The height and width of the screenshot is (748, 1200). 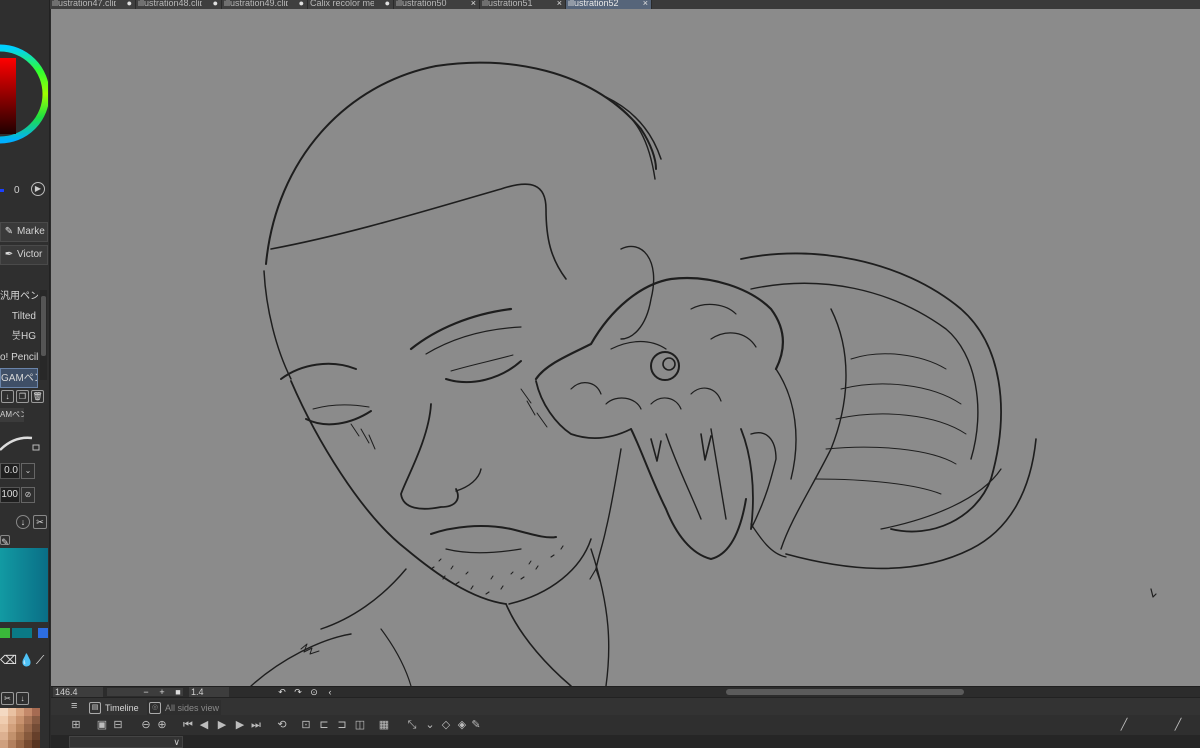 What do you see at coordinates (19, 358) in the screenshot?
I see `brush-item-pencil: o! Pencil` at bounding box center [19, 358].